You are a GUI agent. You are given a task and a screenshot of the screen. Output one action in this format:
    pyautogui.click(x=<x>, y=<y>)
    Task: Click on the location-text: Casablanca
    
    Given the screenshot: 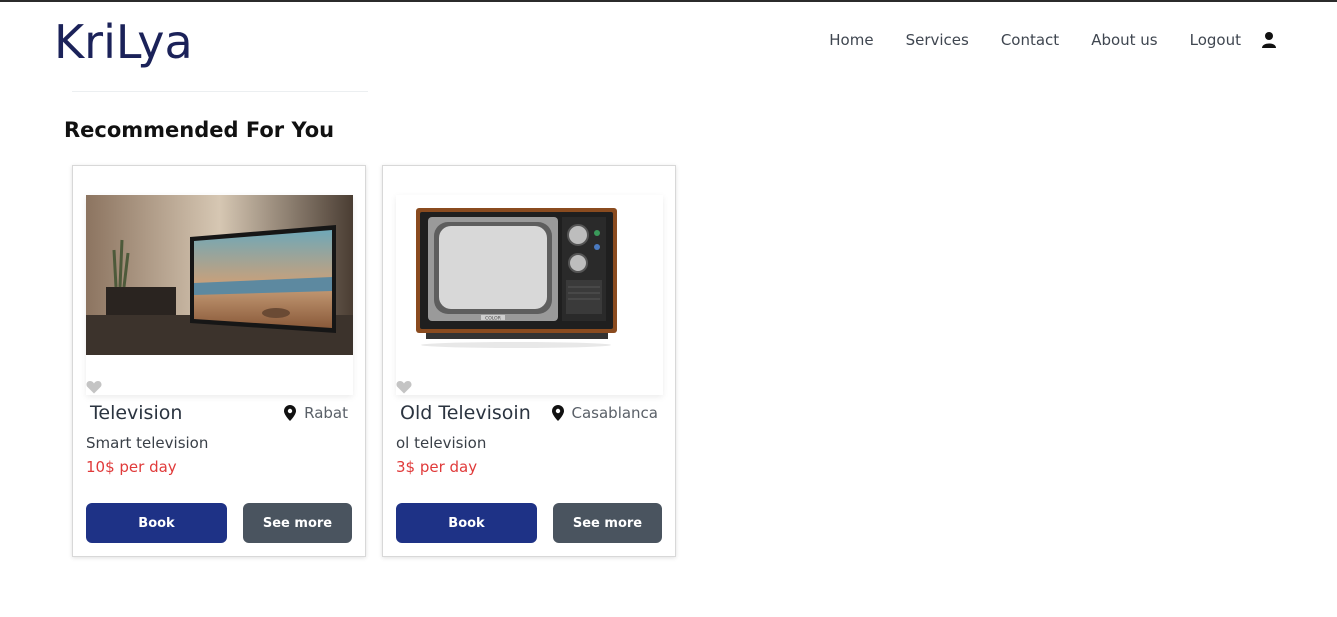 What is the action you would take?
    pyautogui.click(x=615, y=413)
    